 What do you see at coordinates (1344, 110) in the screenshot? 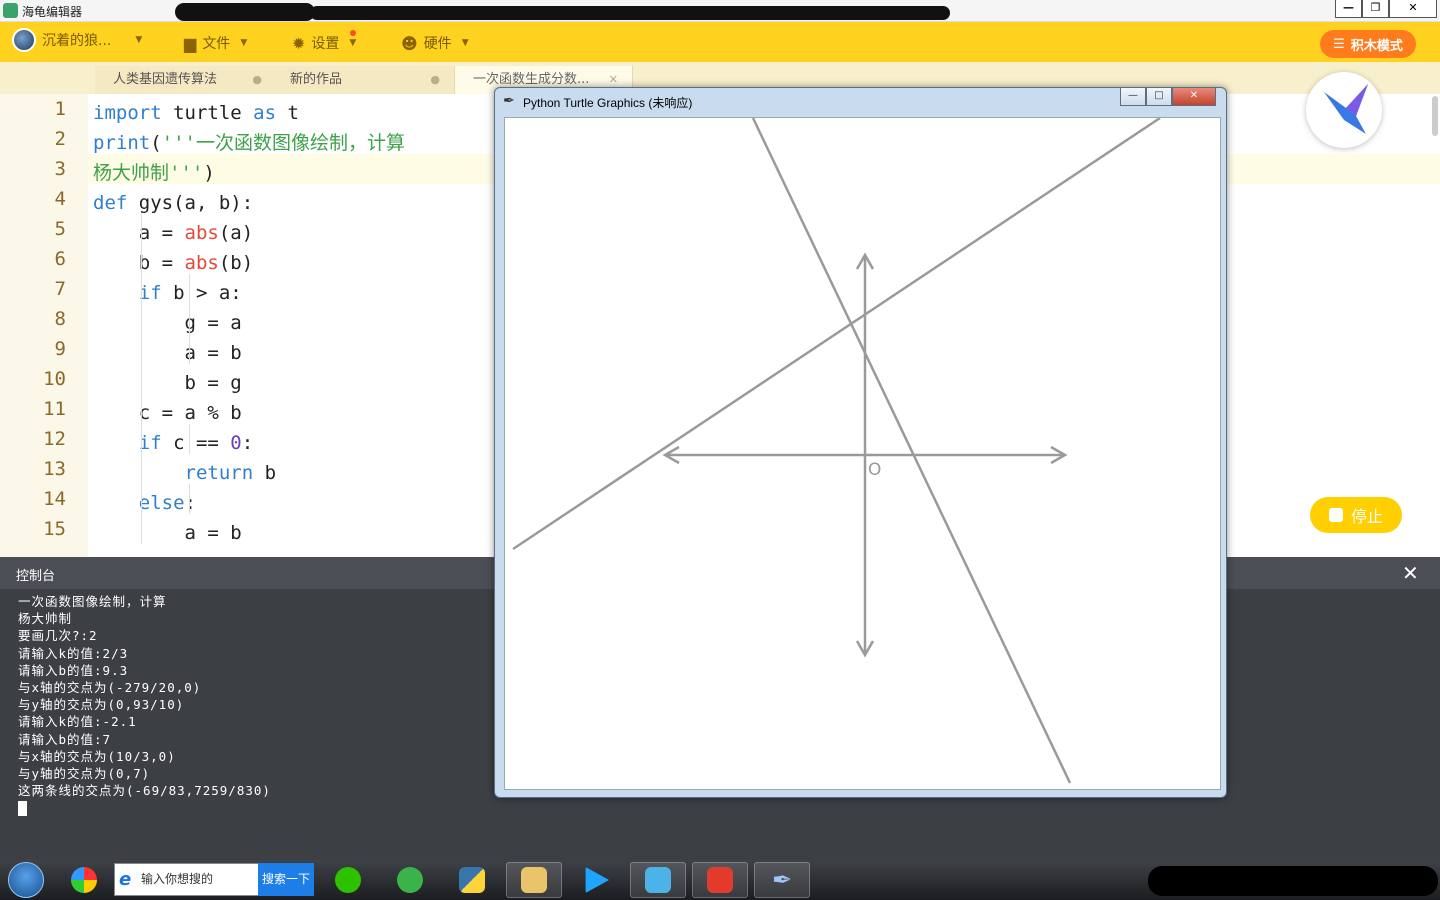
I see `mascot-bird-icon` at bounding box center [1344, 110].